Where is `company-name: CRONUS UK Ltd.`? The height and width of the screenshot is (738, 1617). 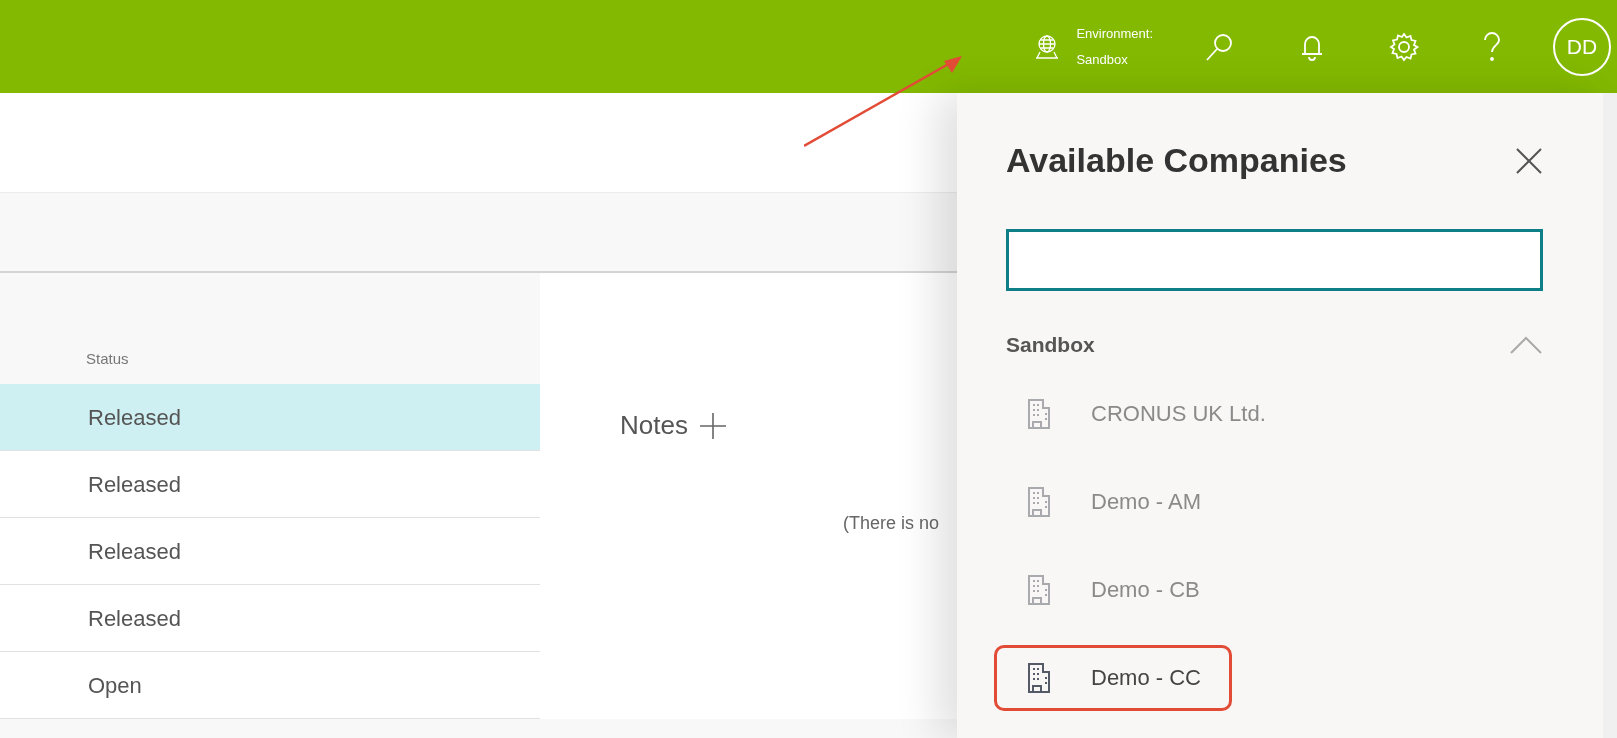 company-name: CRONUS UK Ltd. is located at coordinates (1178, 414).